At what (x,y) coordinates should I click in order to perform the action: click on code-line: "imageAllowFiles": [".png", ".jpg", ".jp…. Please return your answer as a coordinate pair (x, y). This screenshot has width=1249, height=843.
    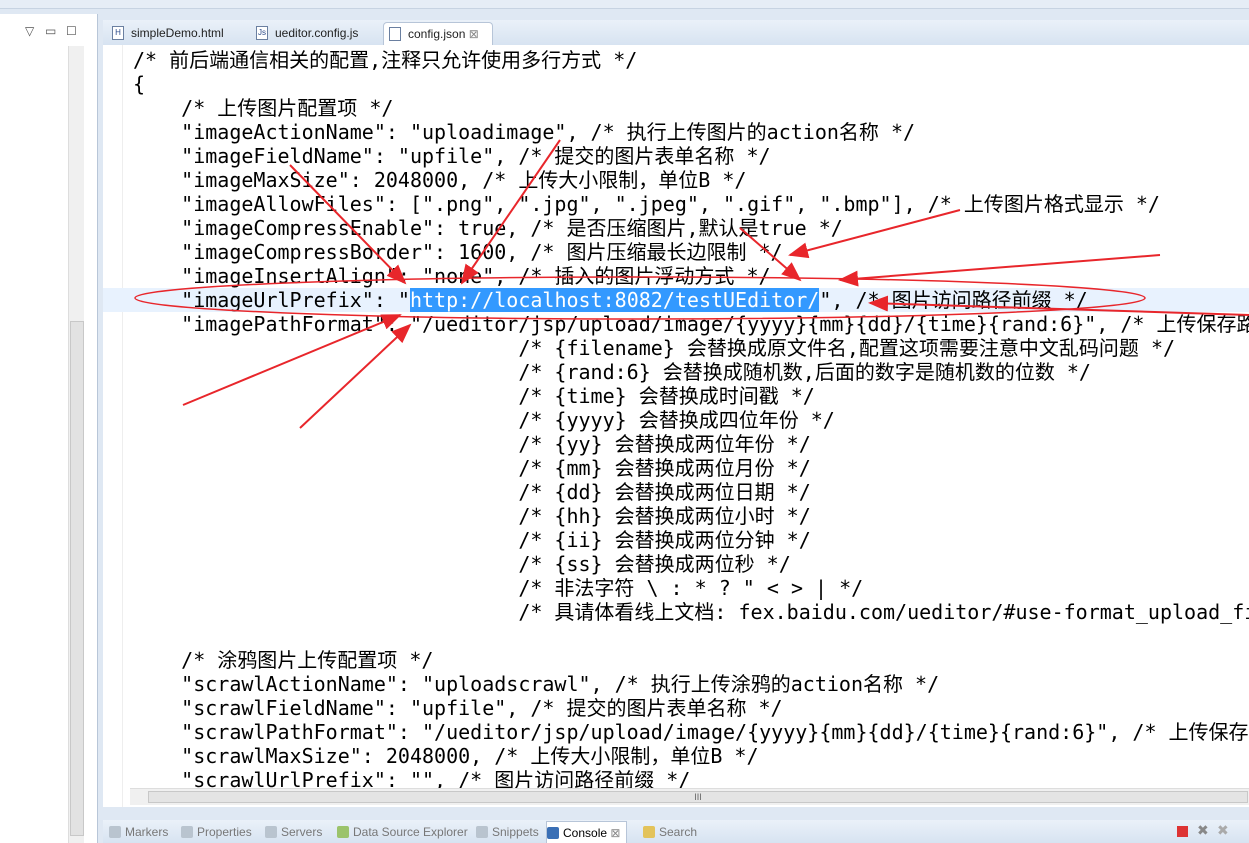
    Looking at the image, I should click on (691, 204).